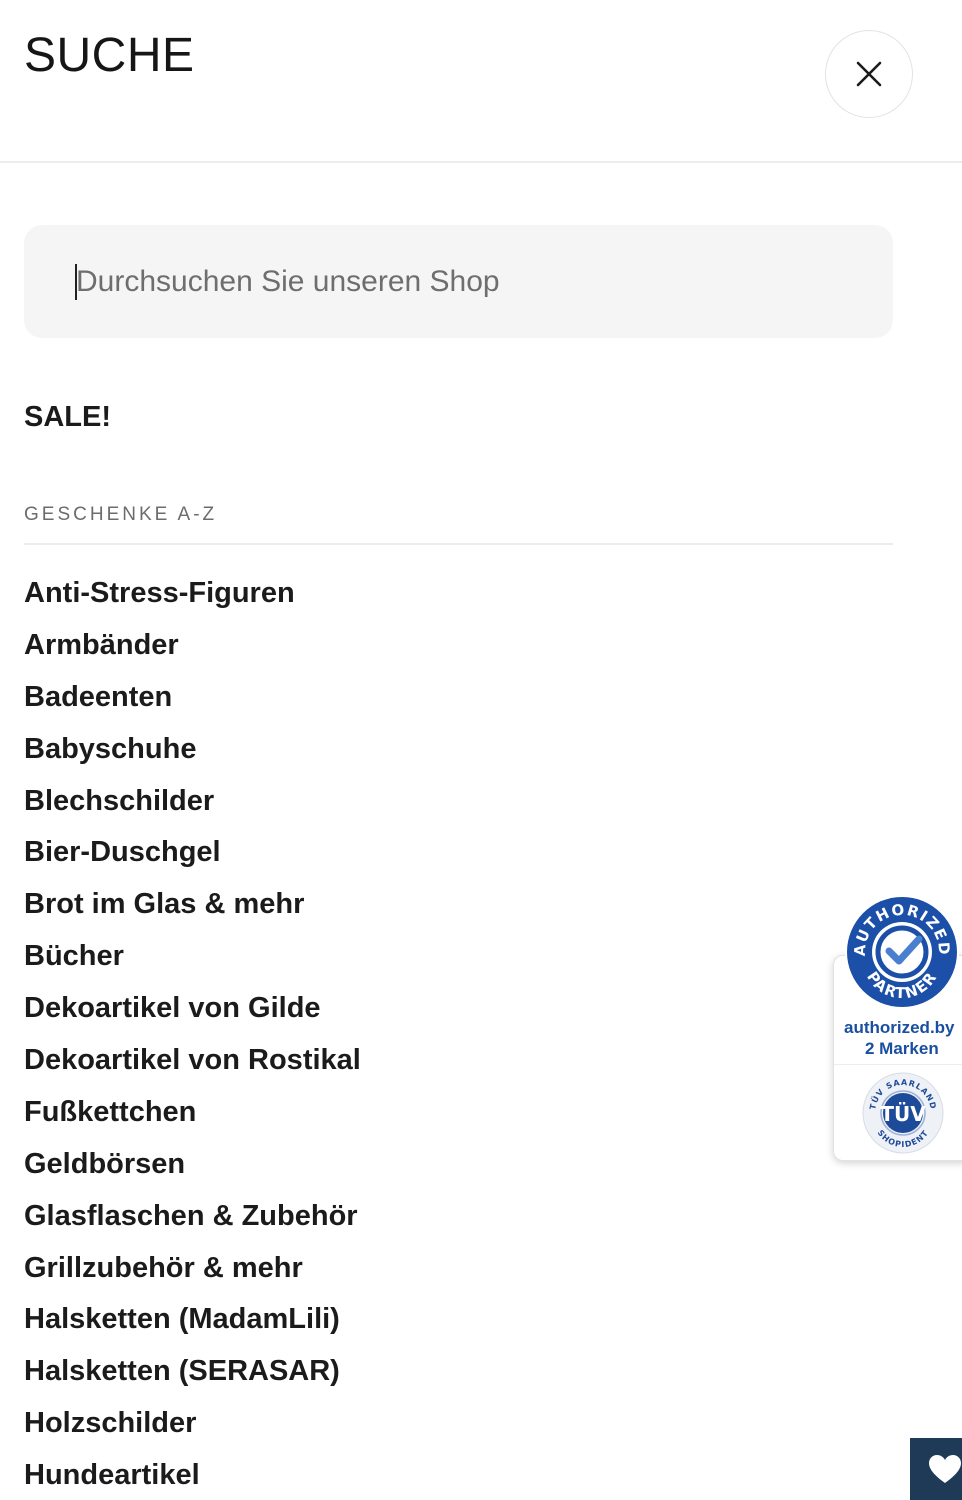  I want to click on page-title: SUCHE, so click(109, 55).